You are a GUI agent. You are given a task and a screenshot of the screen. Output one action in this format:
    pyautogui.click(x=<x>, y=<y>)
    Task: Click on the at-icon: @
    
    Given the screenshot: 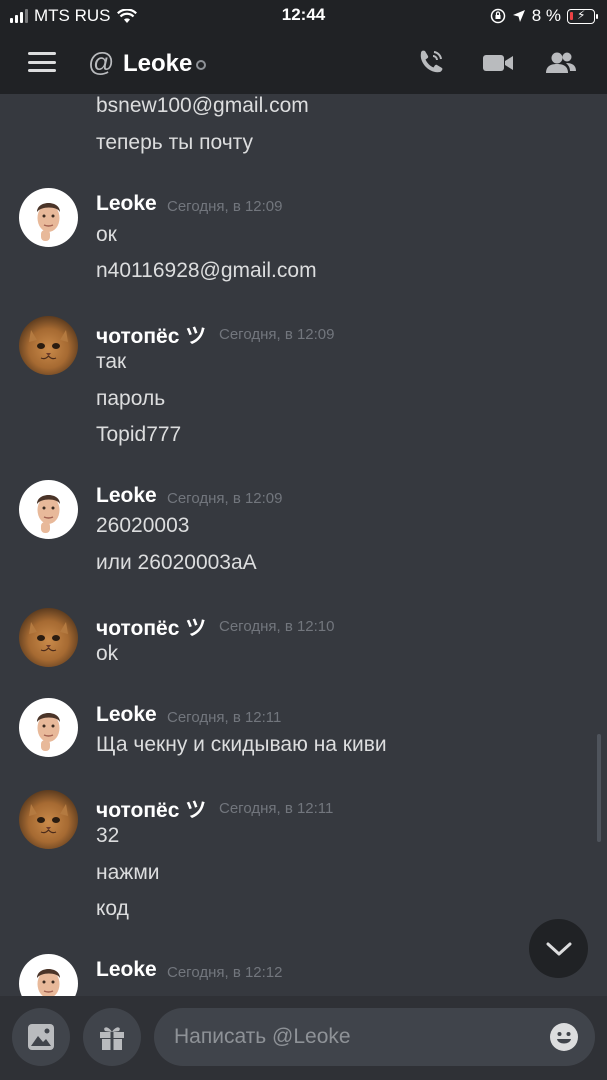 What is the action you would take?
    pyautogui.click(x=101, y=62)
    